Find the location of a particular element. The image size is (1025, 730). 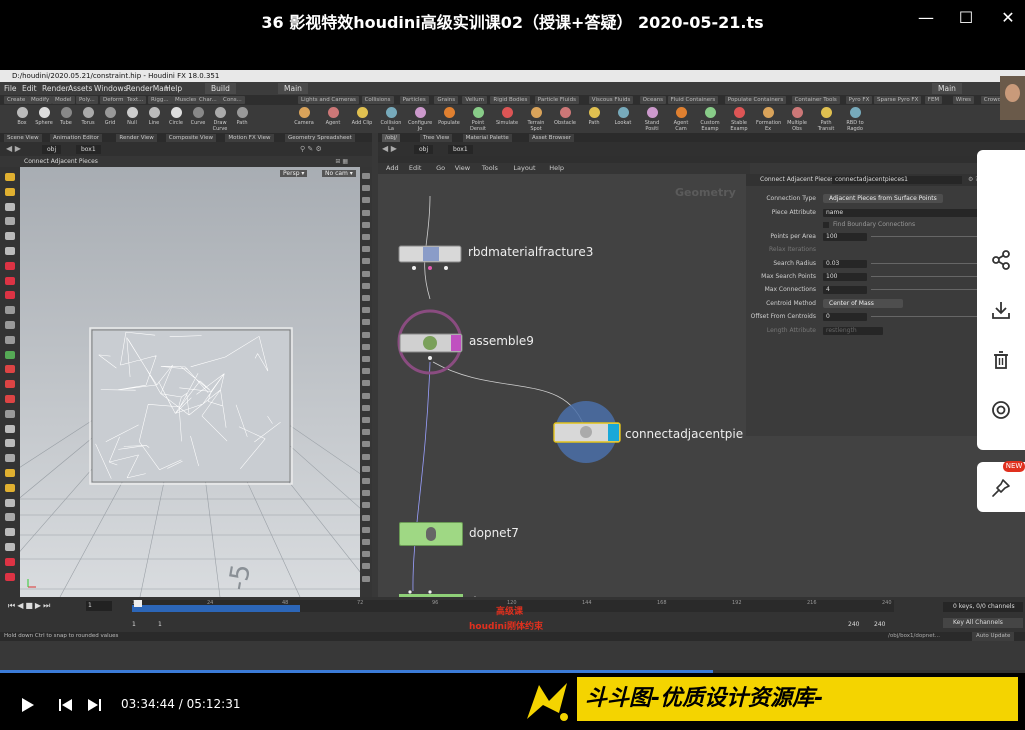

main-desktop-select-right: Main is located at coordinates (947, 88).